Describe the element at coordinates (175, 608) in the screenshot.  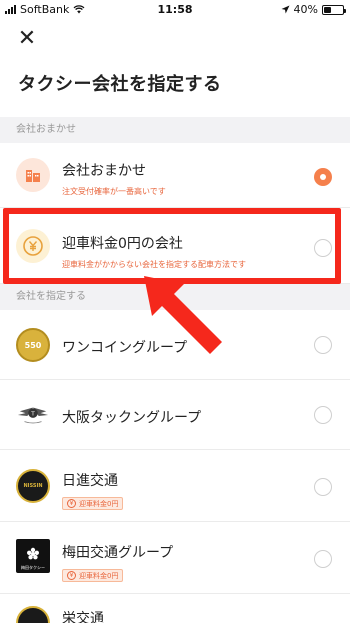
I see `company-row-sakae: 栄交通` at that location.